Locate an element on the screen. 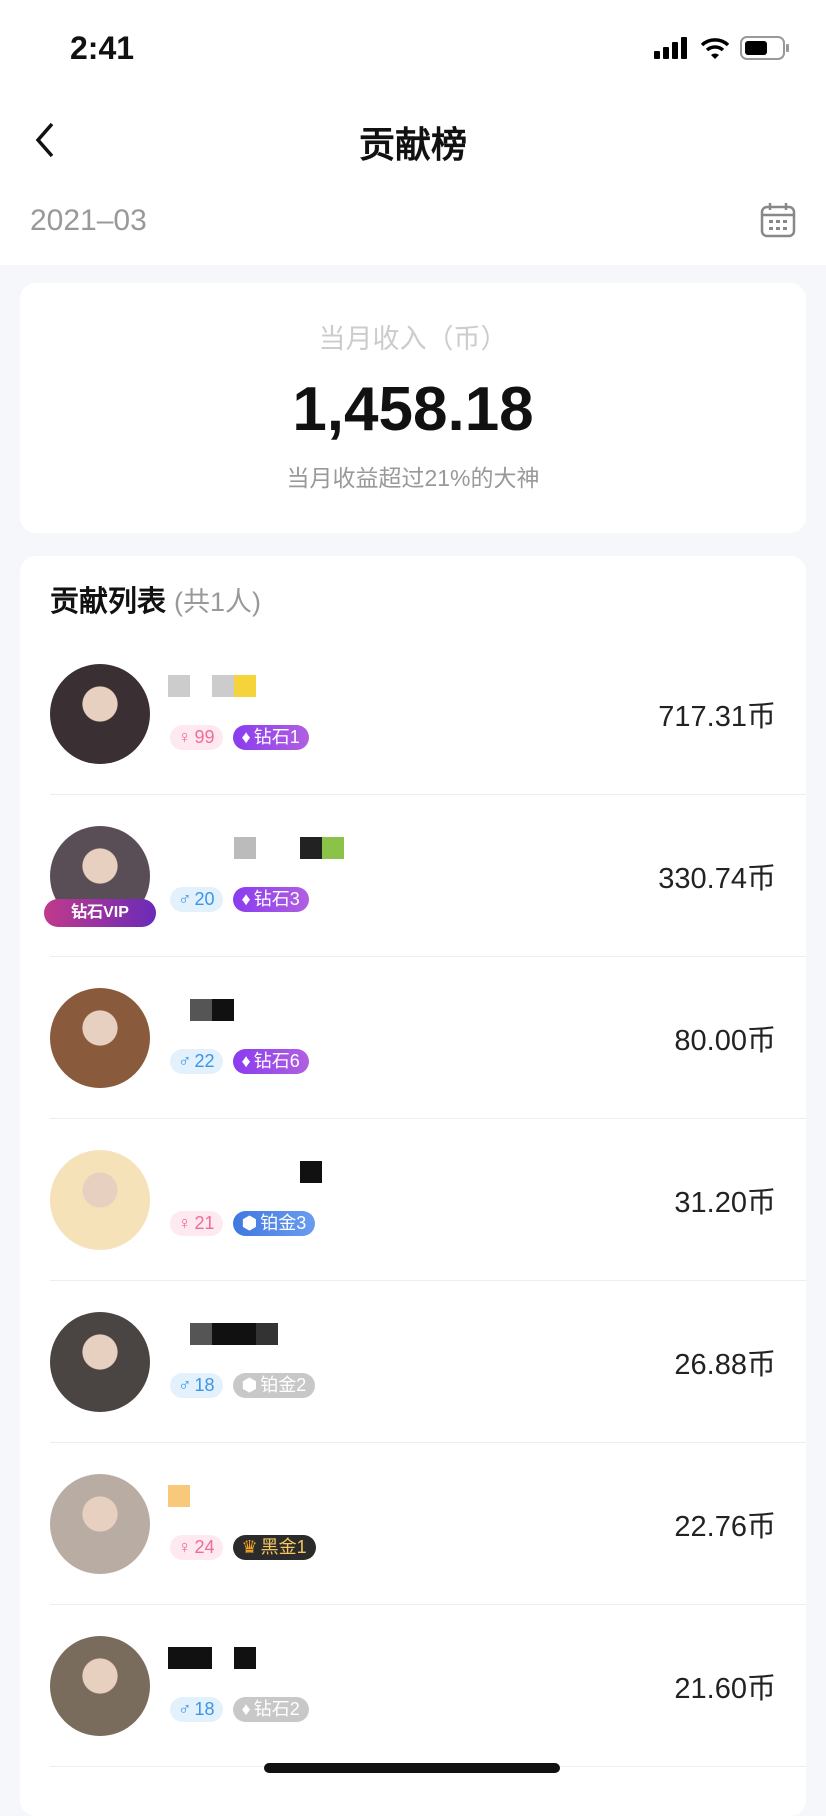 This screenshot has width=826, height=1816. level-badge: ⬢ 铂金2 is located at coordinates (274, 1385).